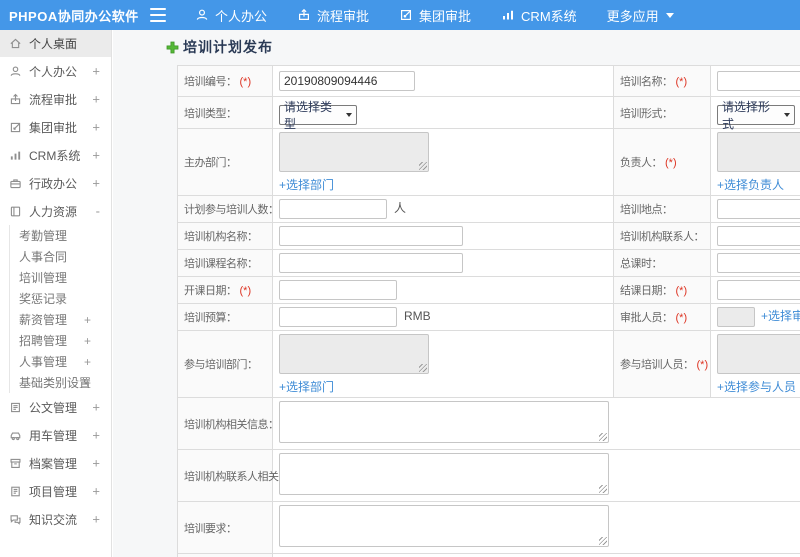 This screenshot has height=557, width=800. What do you see at coordinates (347, 81) in the screenshot?
I see `training-number-input` at bounding box center [347, 81].